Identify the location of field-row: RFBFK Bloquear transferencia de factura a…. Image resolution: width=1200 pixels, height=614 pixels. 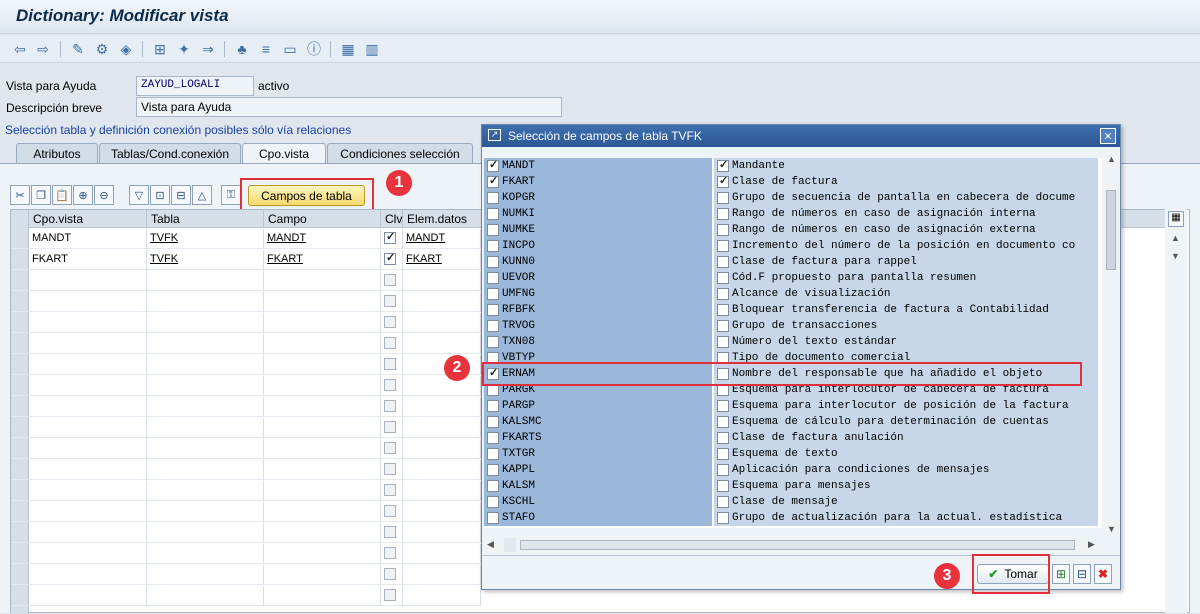
(793, 310).